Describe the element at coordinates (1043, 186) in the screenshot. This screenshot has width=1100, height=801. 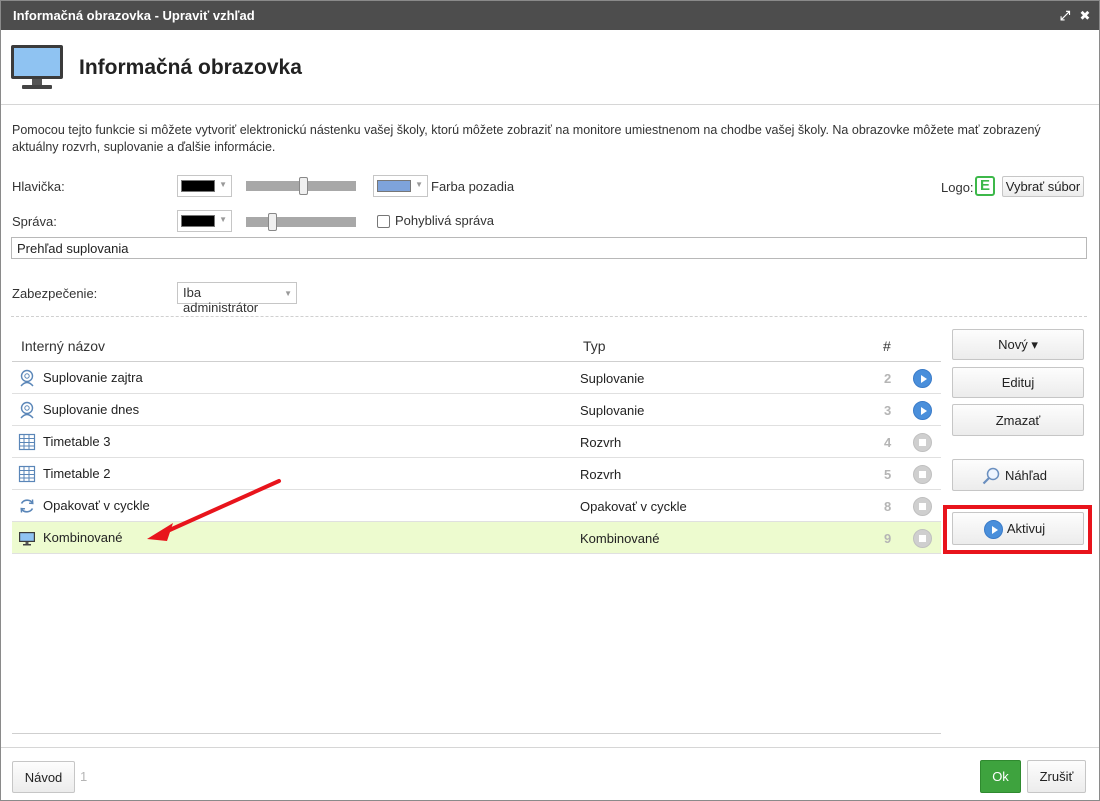
I see `choose-file-button: Vybrať súbor` at that location.